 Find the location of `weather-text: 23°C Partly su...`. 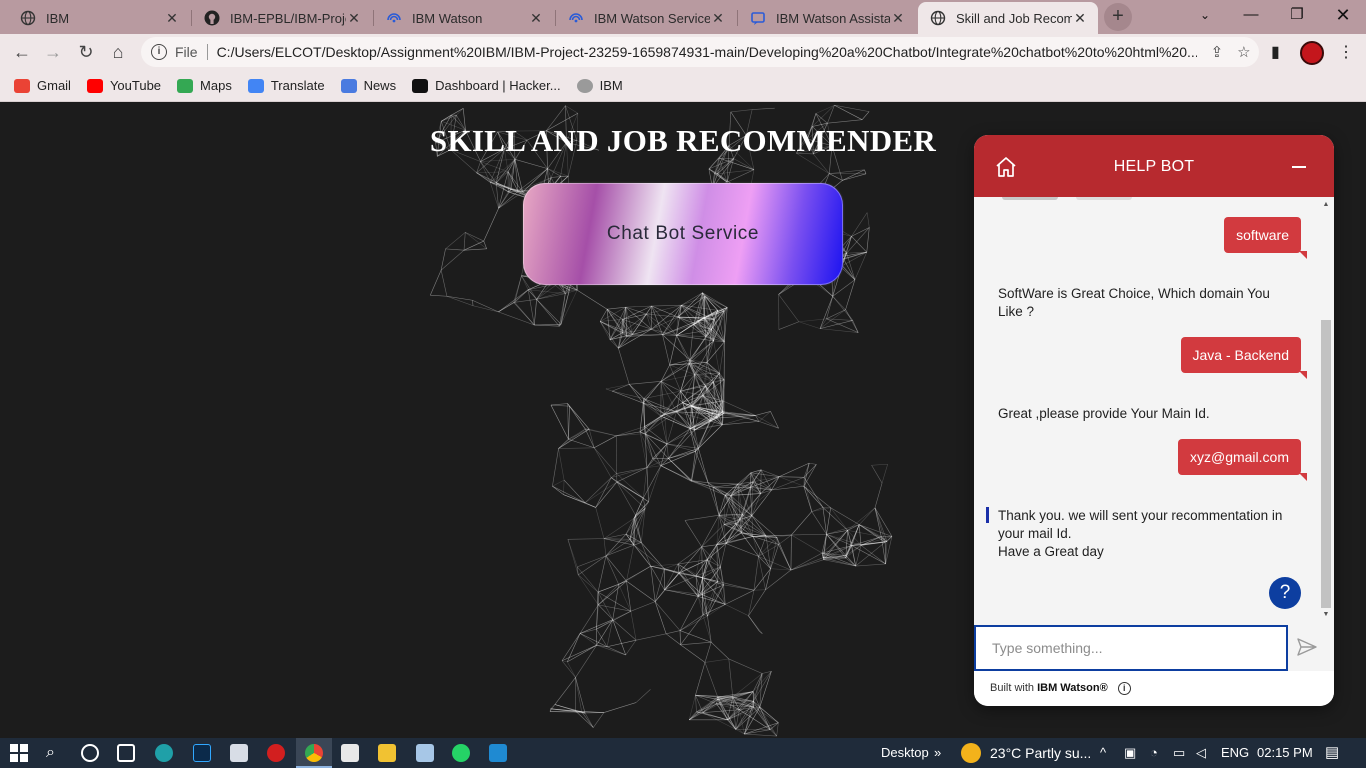

weather-text: 23°C Partly su... is located at coordinates (1040, 753).